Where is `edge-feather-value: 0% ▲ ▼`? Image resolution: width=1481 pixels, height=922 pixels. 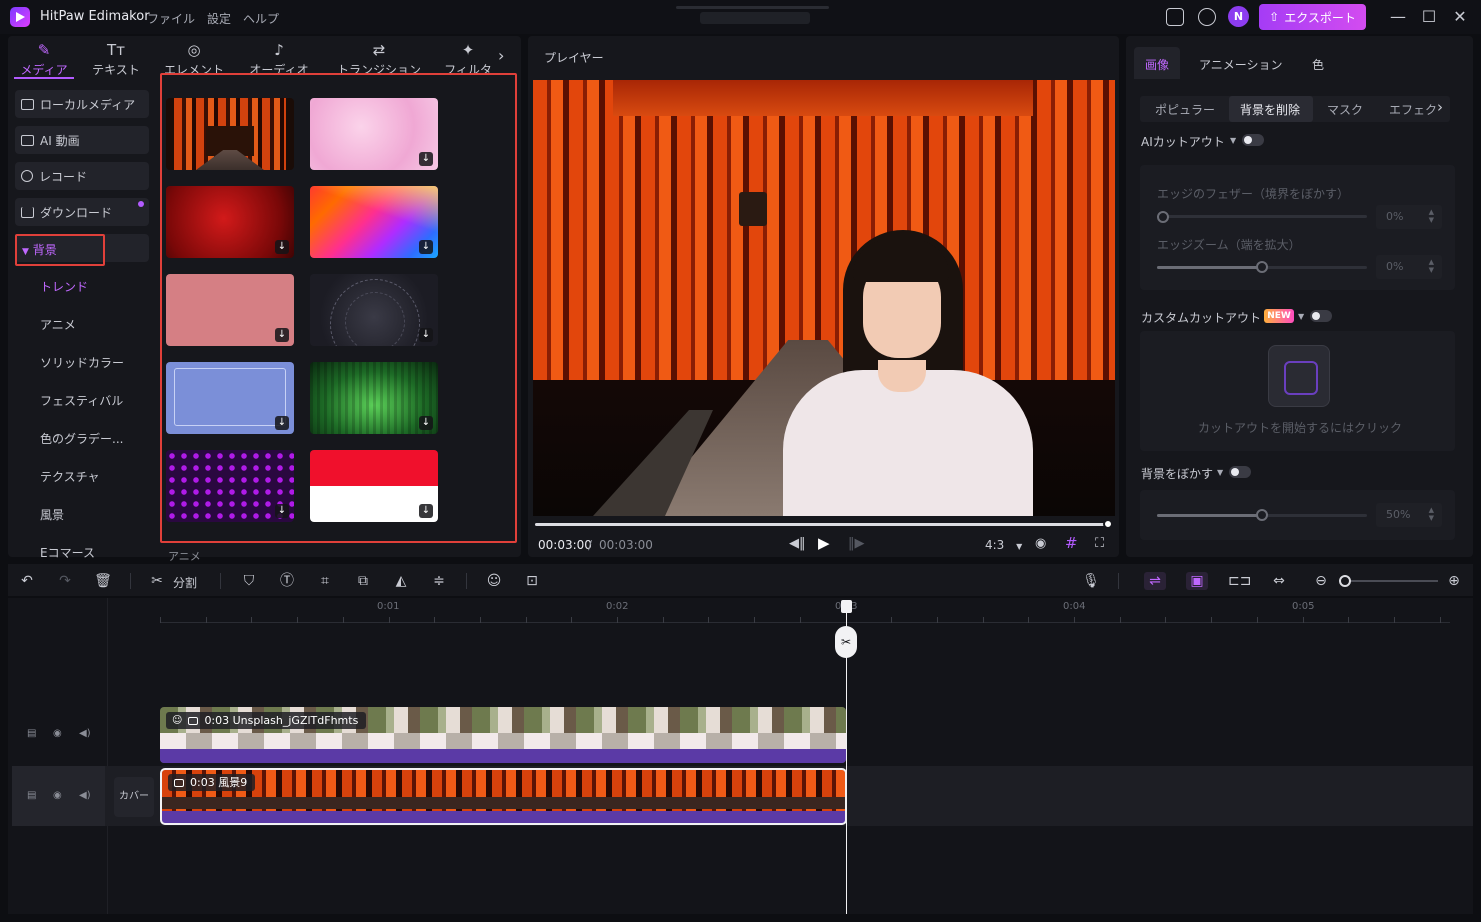 edge-feather-value: 0% ▲ ▼ is located at coordinates (1409, 217).